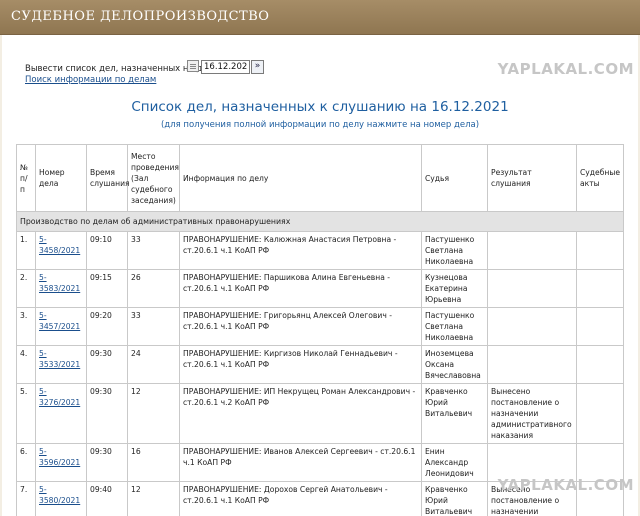 The height and width of the screenshot is (516, 640). I want to click on cell-place: 16, so click(153, 462).